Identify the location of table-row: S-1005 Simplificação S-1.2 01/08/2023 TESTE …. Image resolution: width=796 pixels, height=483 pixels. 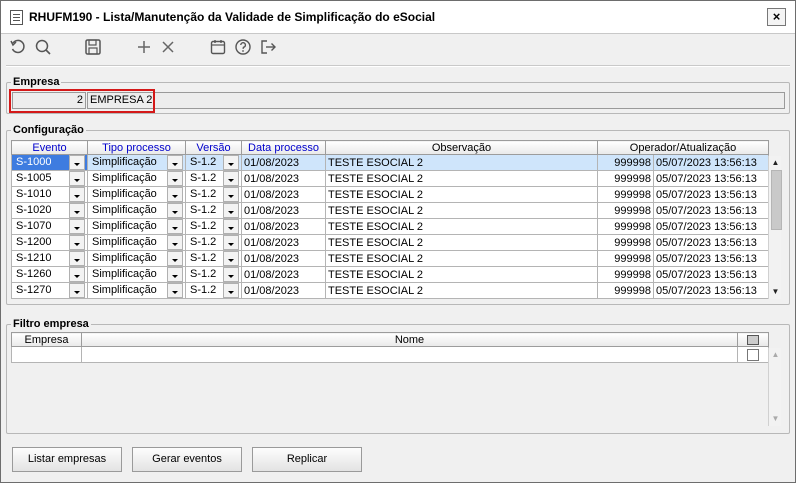
(390, 178).